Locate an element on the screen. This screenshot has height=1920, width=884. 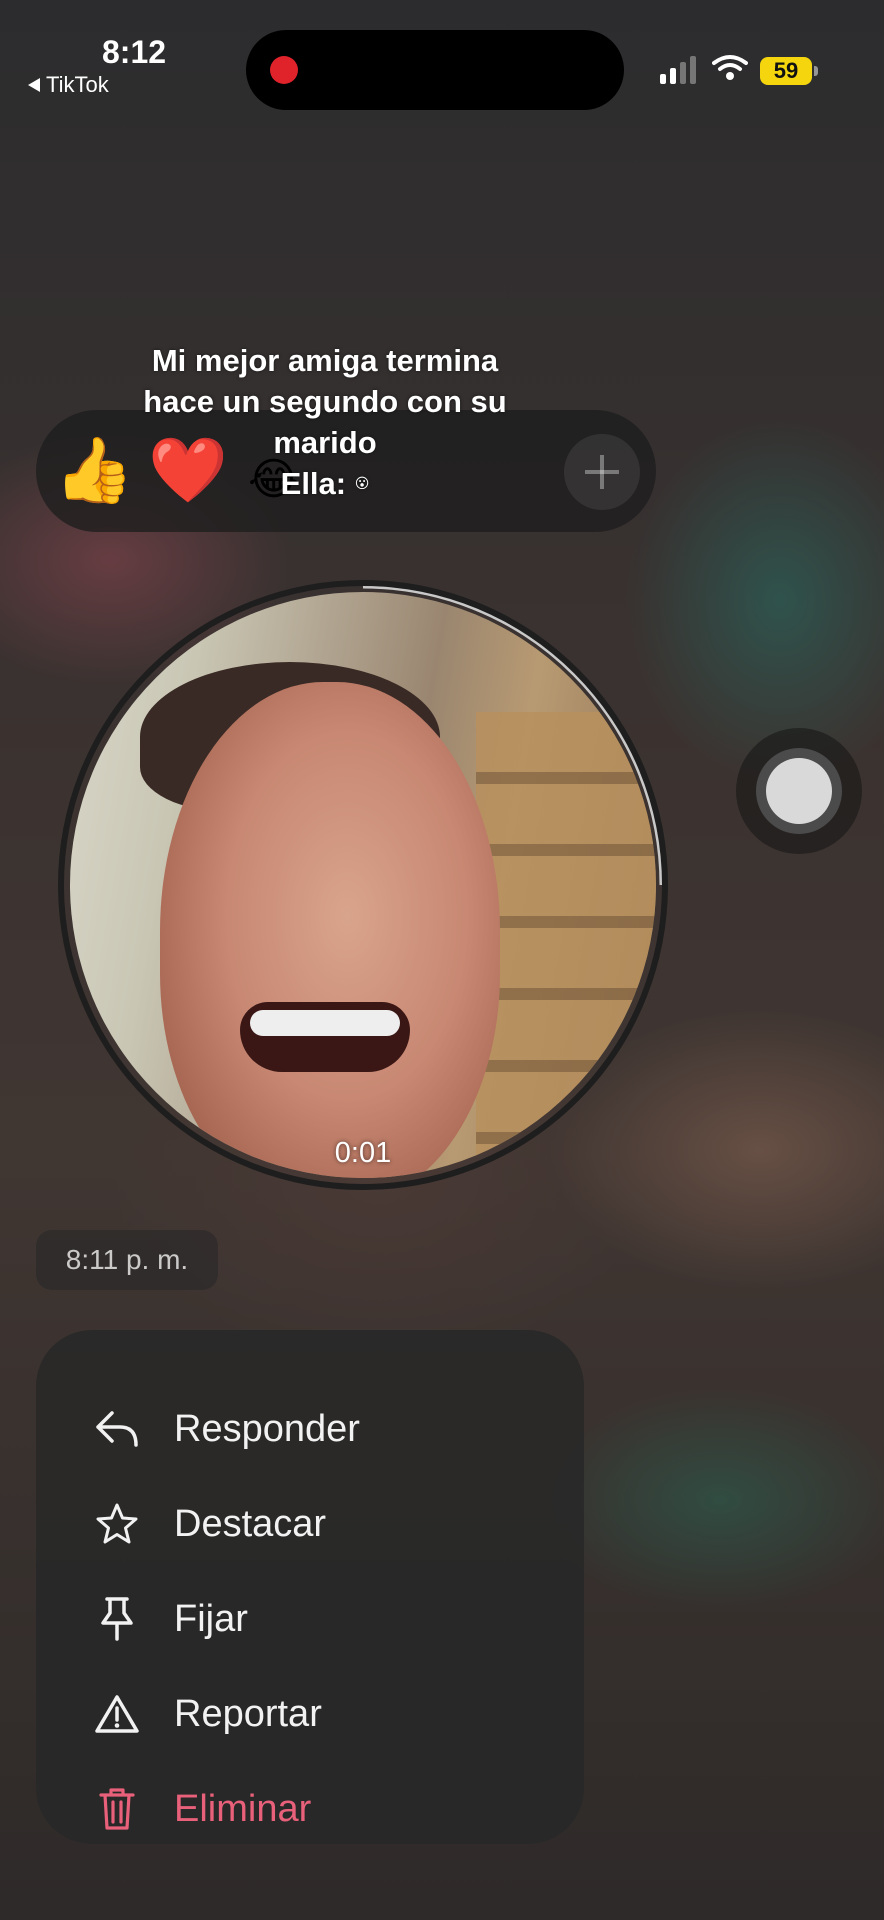
back-to-app-link: TikTok is located at coordinates (68, 85).